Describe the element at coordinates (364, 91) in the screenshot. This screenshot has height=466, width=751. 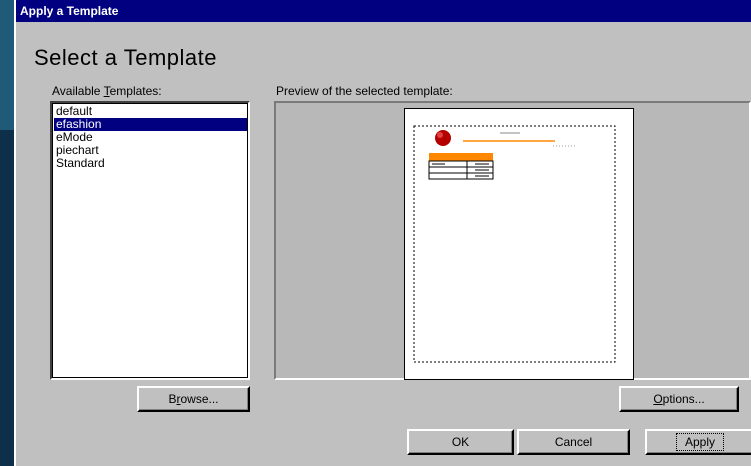
I see `preview-label: Preview of the selected template:` at that location.